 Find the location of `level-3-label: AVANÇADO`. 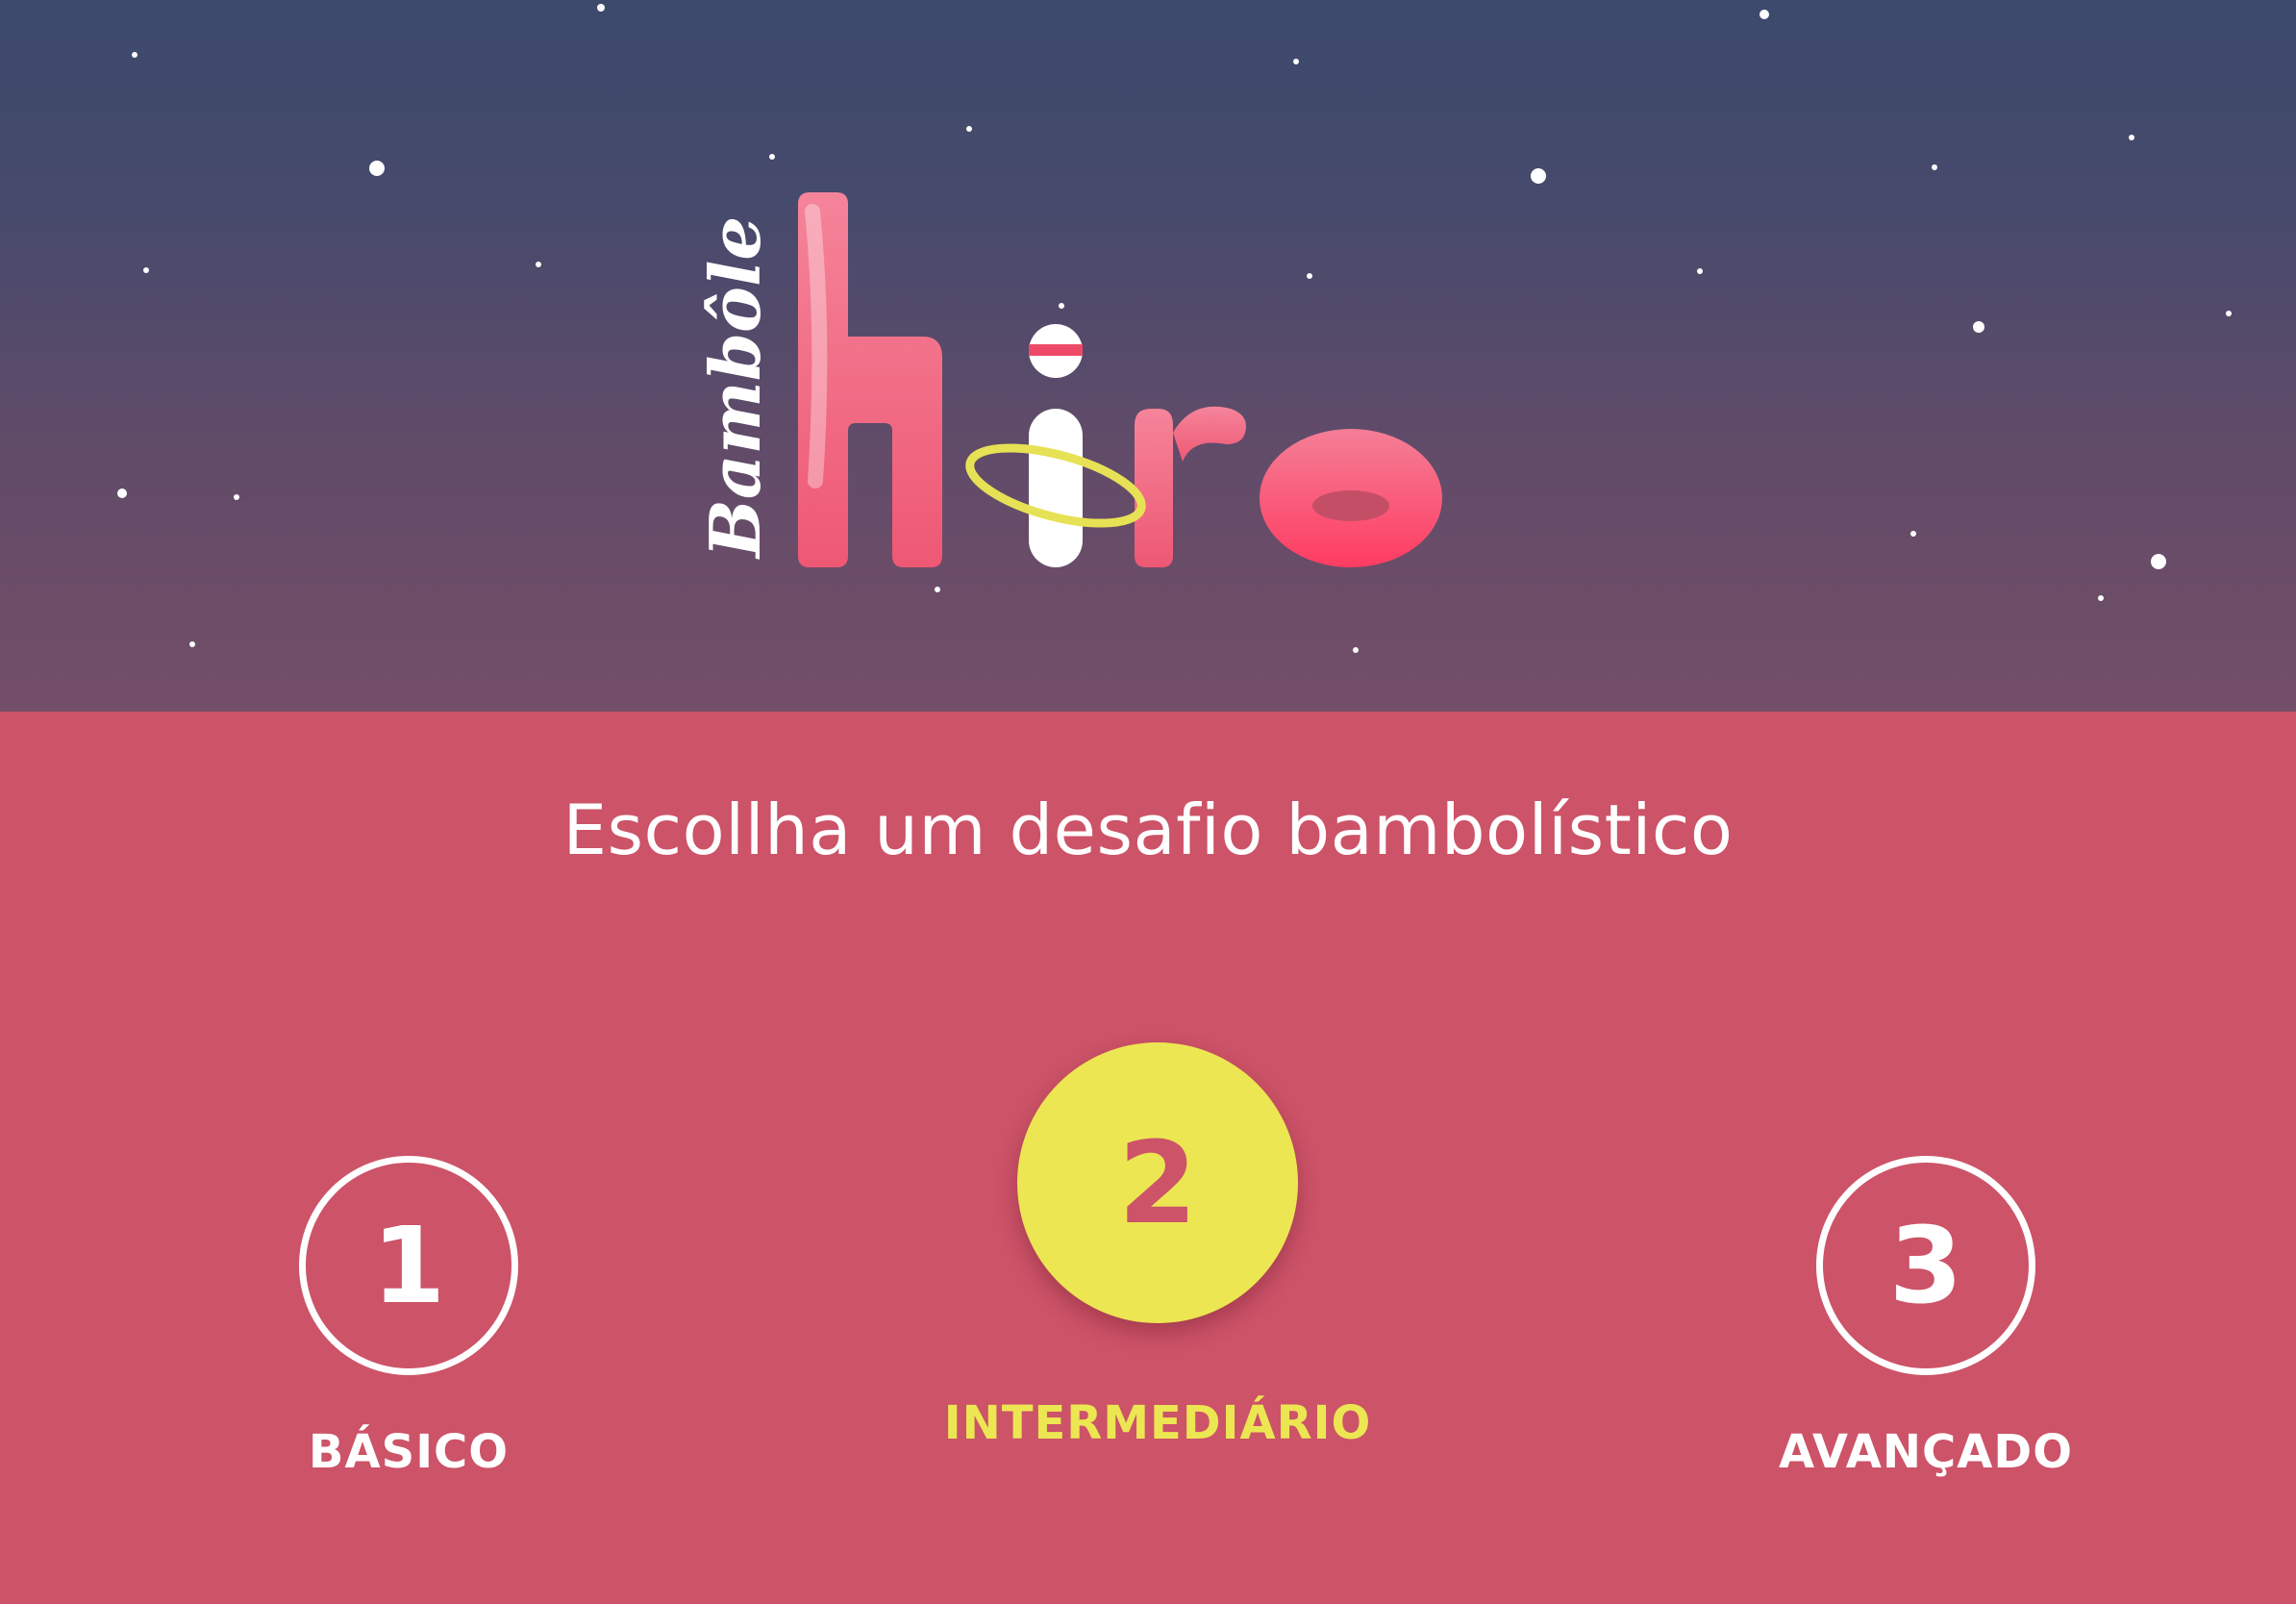

level-3-label: AVANÇADO is located at coordinates (1926, 1452).